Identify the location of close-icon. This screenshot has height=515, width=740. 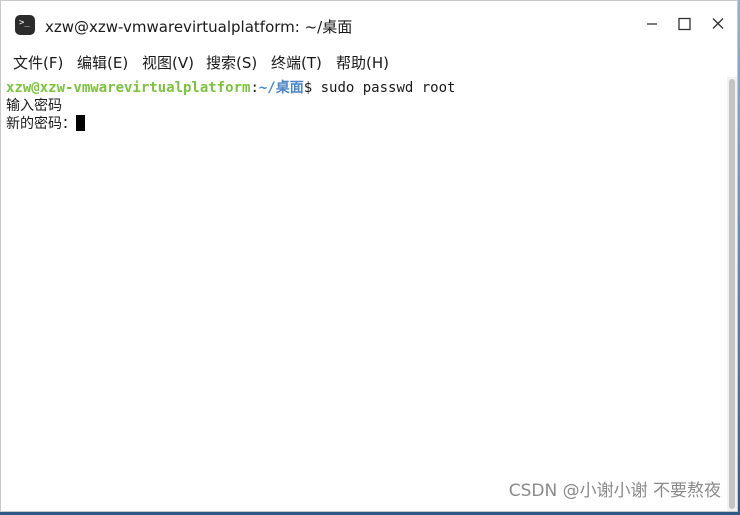
(718, 23).